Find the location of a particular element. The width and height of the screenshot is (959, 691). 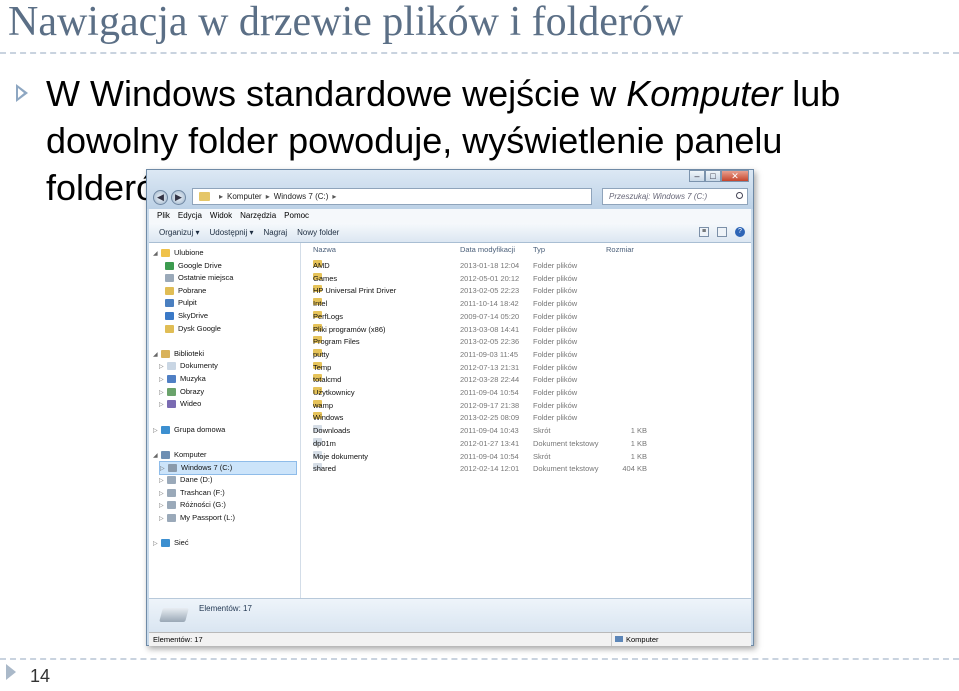

nav-libraries: ◢ Biblioteki is located at coordinates (178, 354).